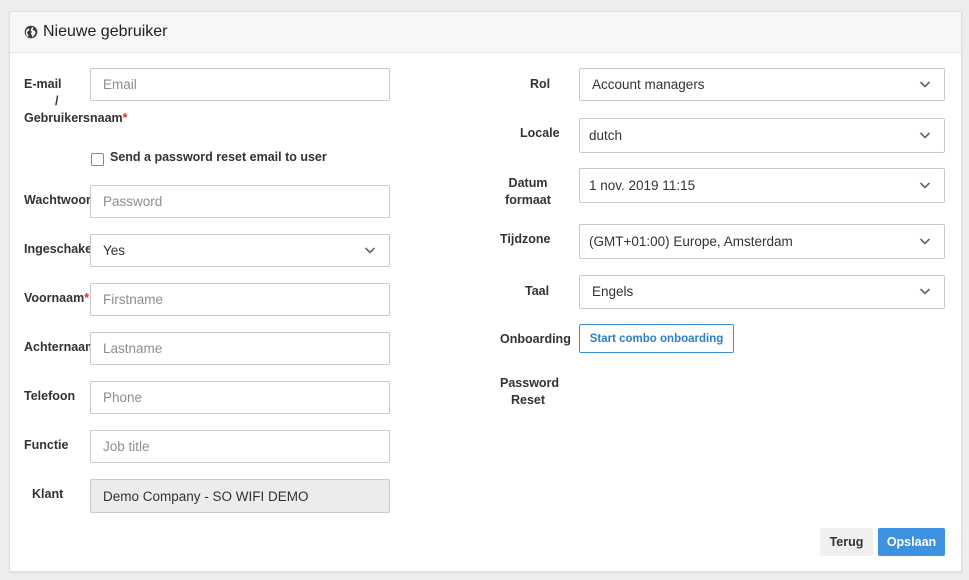 Image resolution: width=969 pixels, height=580 pixels. Describe the element at coordinates (206, 496) in the screenshot. I see `customer-value: Demo Company - SO WIFI DEMO` at that location.